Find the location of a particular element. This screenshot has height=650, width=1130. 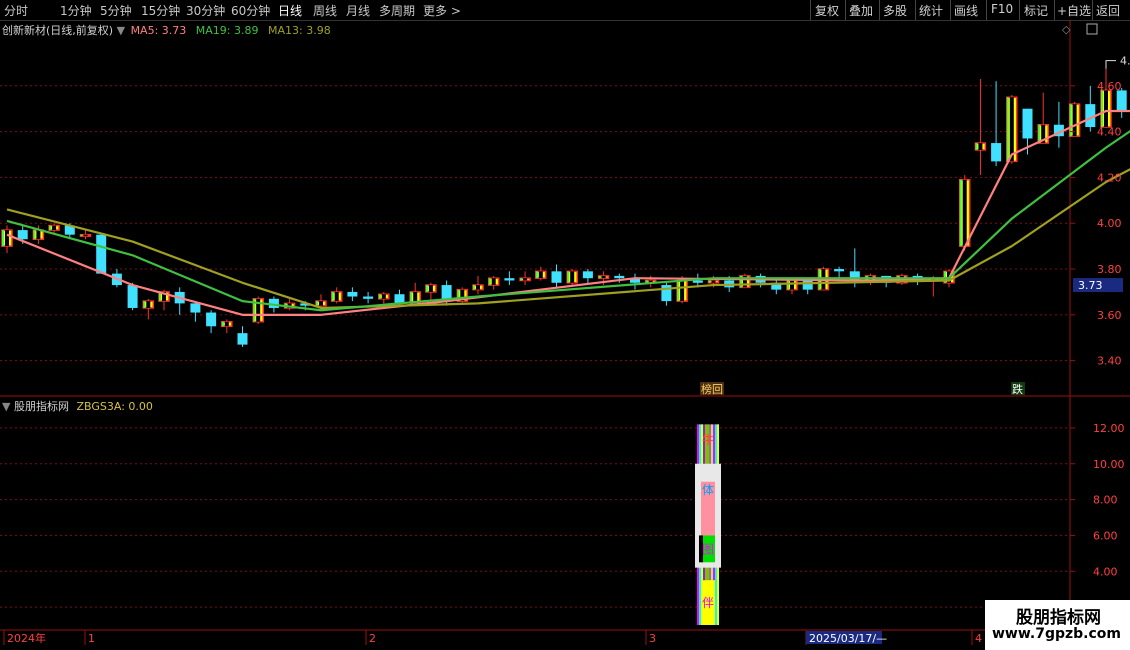

date-axis: 2024年 1 2 3 2025/03/17/— 4 is located at coordinates (565, 637).